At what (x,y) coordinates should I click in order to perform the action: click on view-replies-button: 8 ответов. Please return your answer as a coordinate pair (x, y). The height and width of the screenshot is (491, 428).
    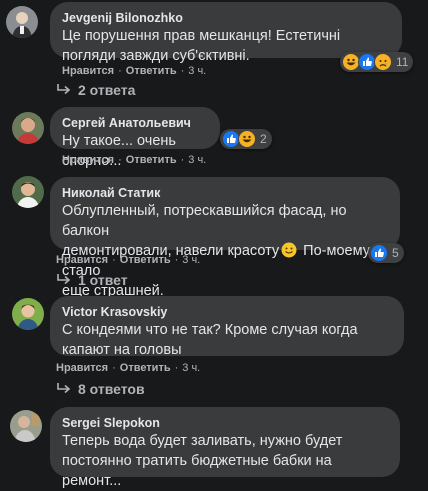
    Looking at the image, I should click on (100, 389).